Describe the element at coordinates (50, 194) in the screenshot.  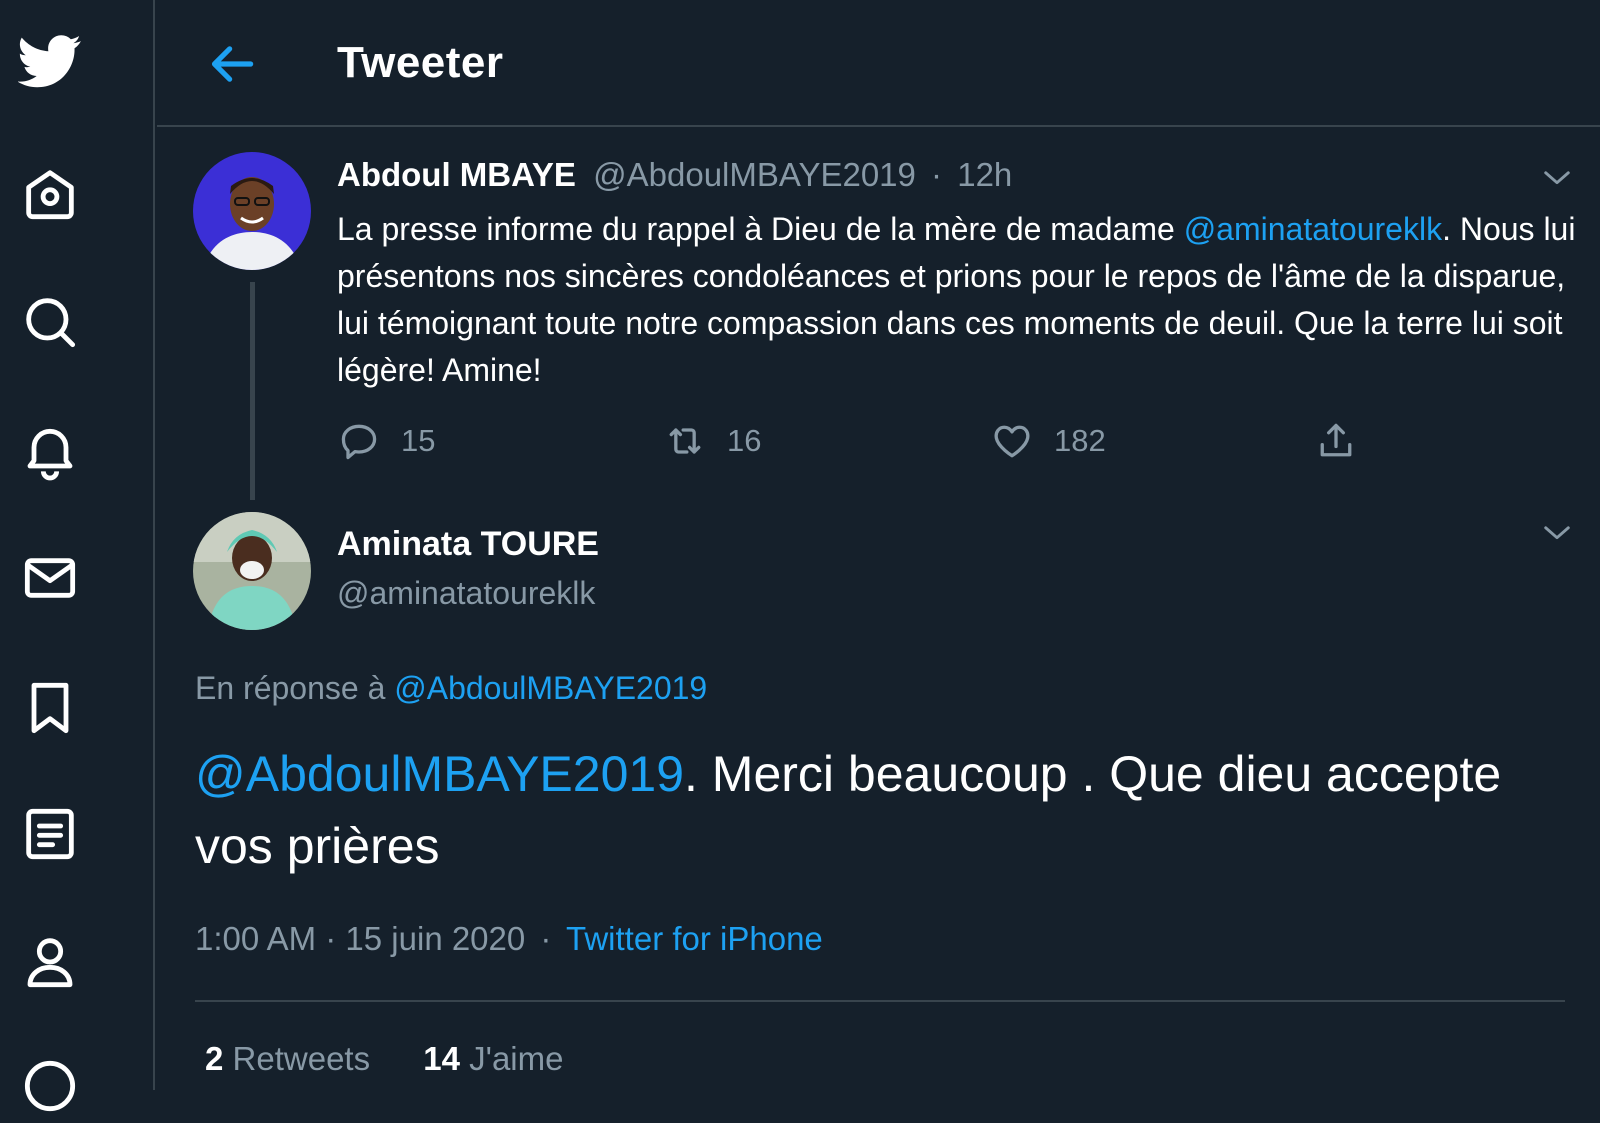
I see `home-icon` at that location.